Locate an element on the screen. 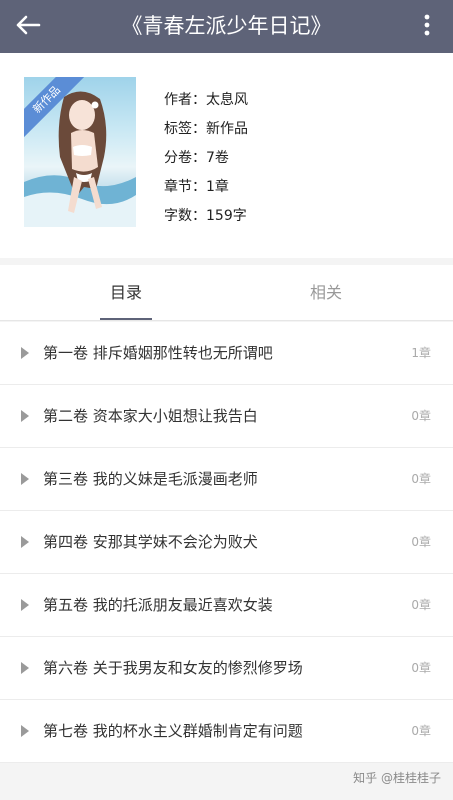  back-arrow-icon is located at coordinates (28, 27).